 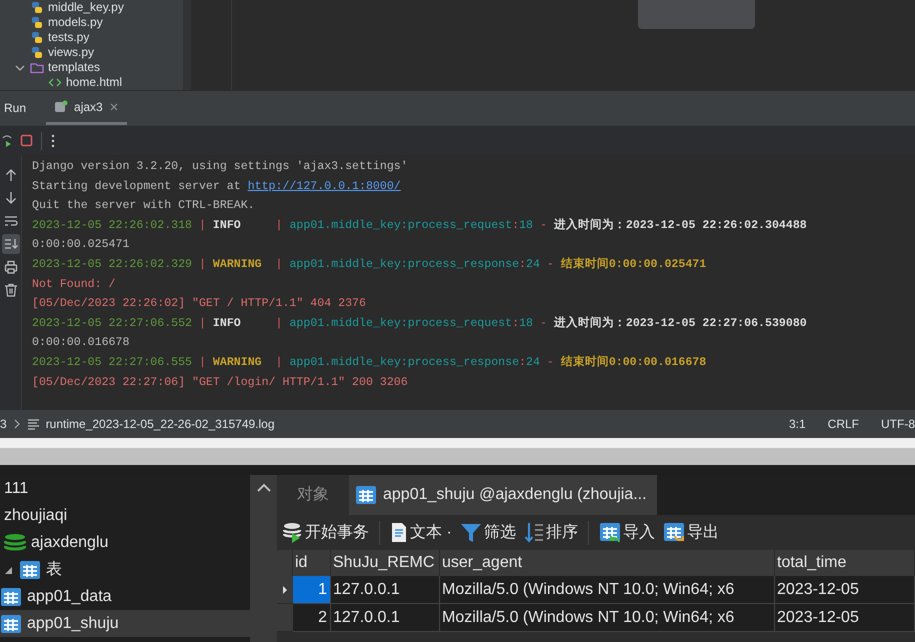 What do you see at coordinates (845, 563) in the screenshot?
I see `column-header: total_time` at bounding box center [845, 563].